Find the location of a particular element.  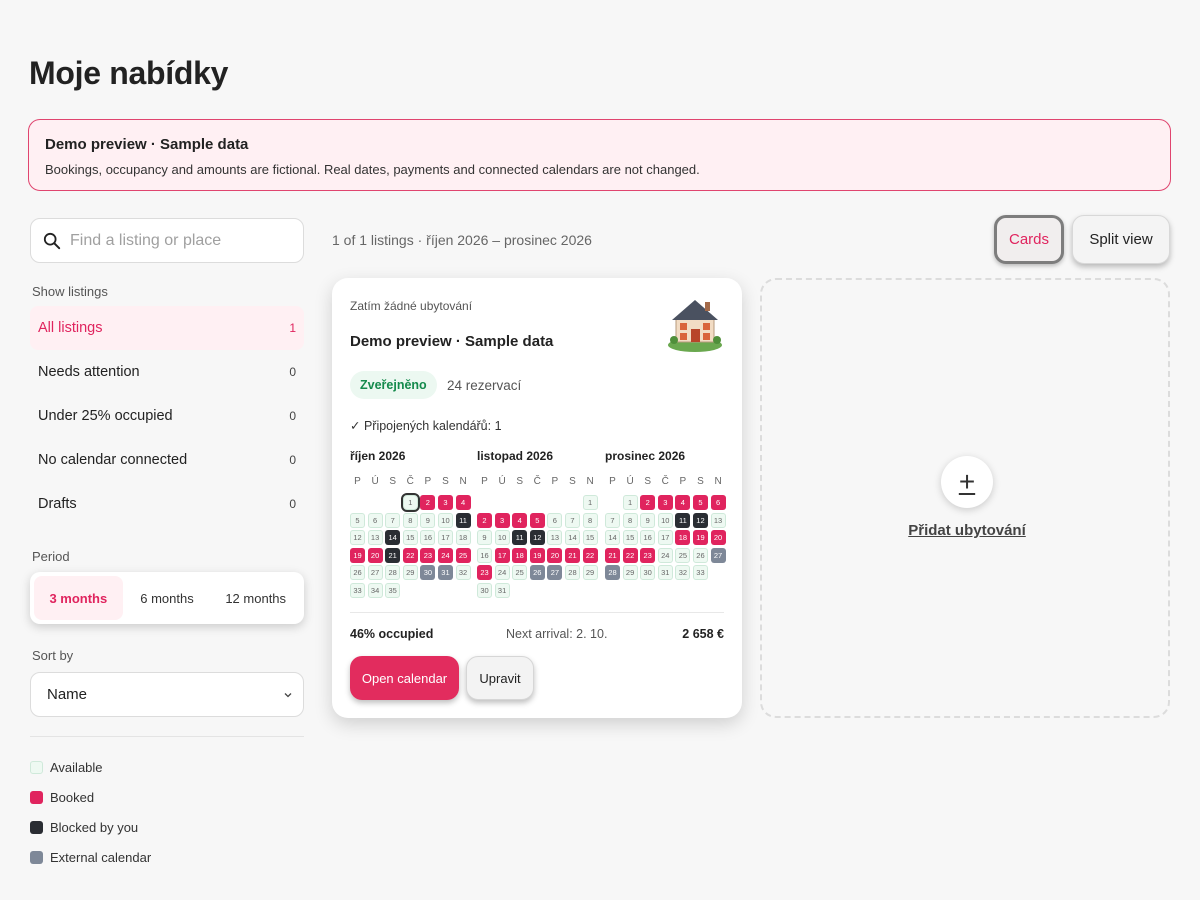

calendar-day: 33 is located at coordinates (357, 590).